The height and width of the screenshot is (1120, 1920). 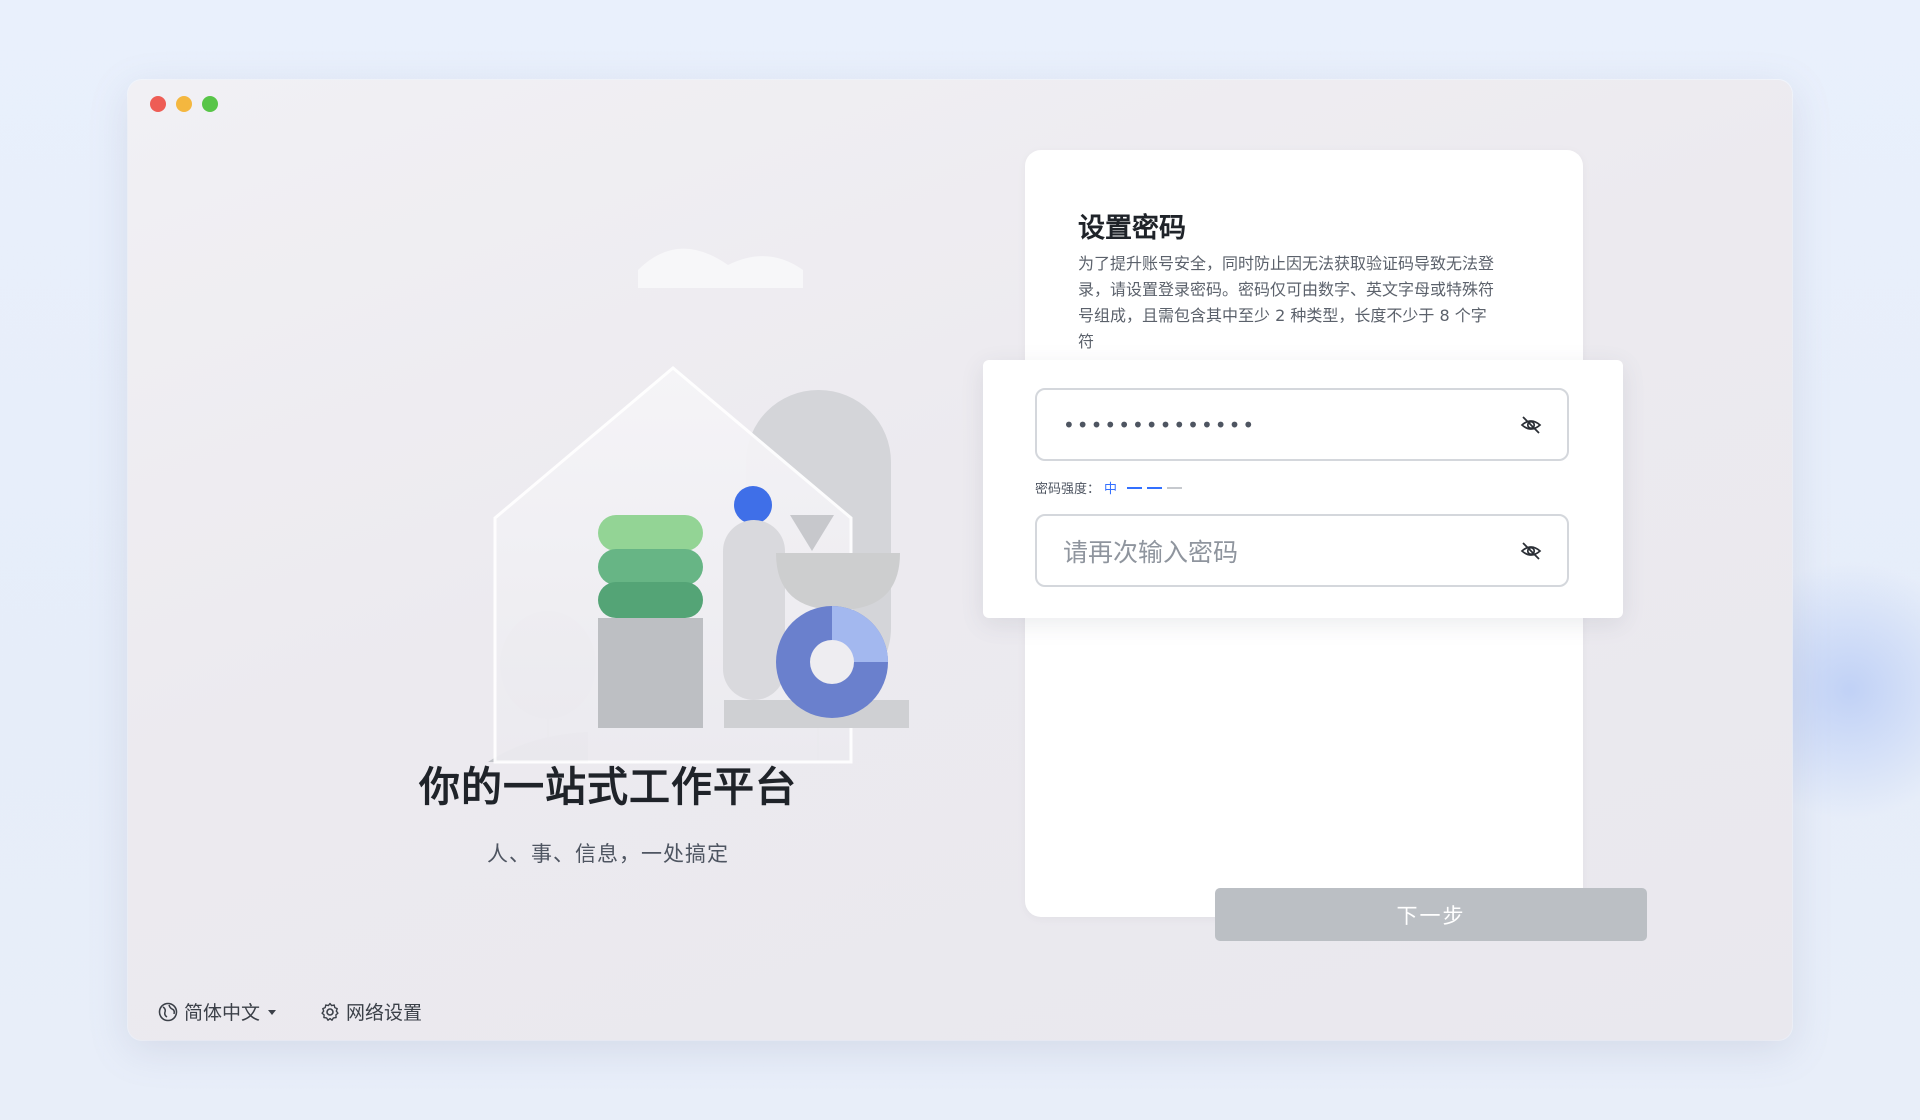 What do you see at coordinates (1151, 552) in the screenshot?
I see `confirm-password-placeholder: 请再次输入密码` at bounding box center [1151, 552].